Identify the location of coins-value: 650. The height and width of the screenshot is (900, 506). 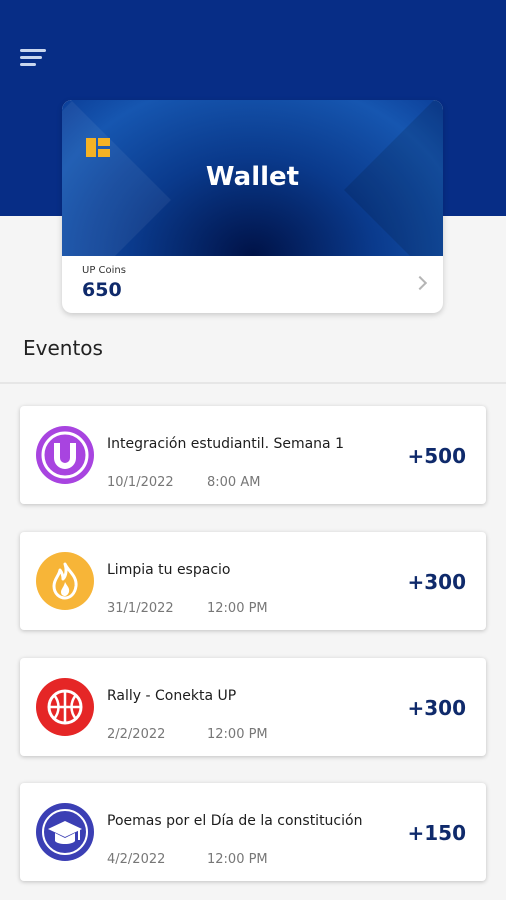
(102, 290).